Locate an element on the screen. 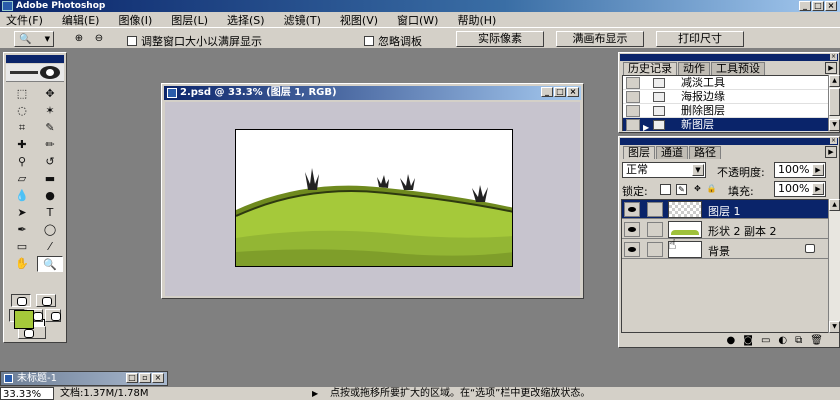 The image size is (840, 400). shape-tool-icon: ◯ is located at coordinates (50, 230).